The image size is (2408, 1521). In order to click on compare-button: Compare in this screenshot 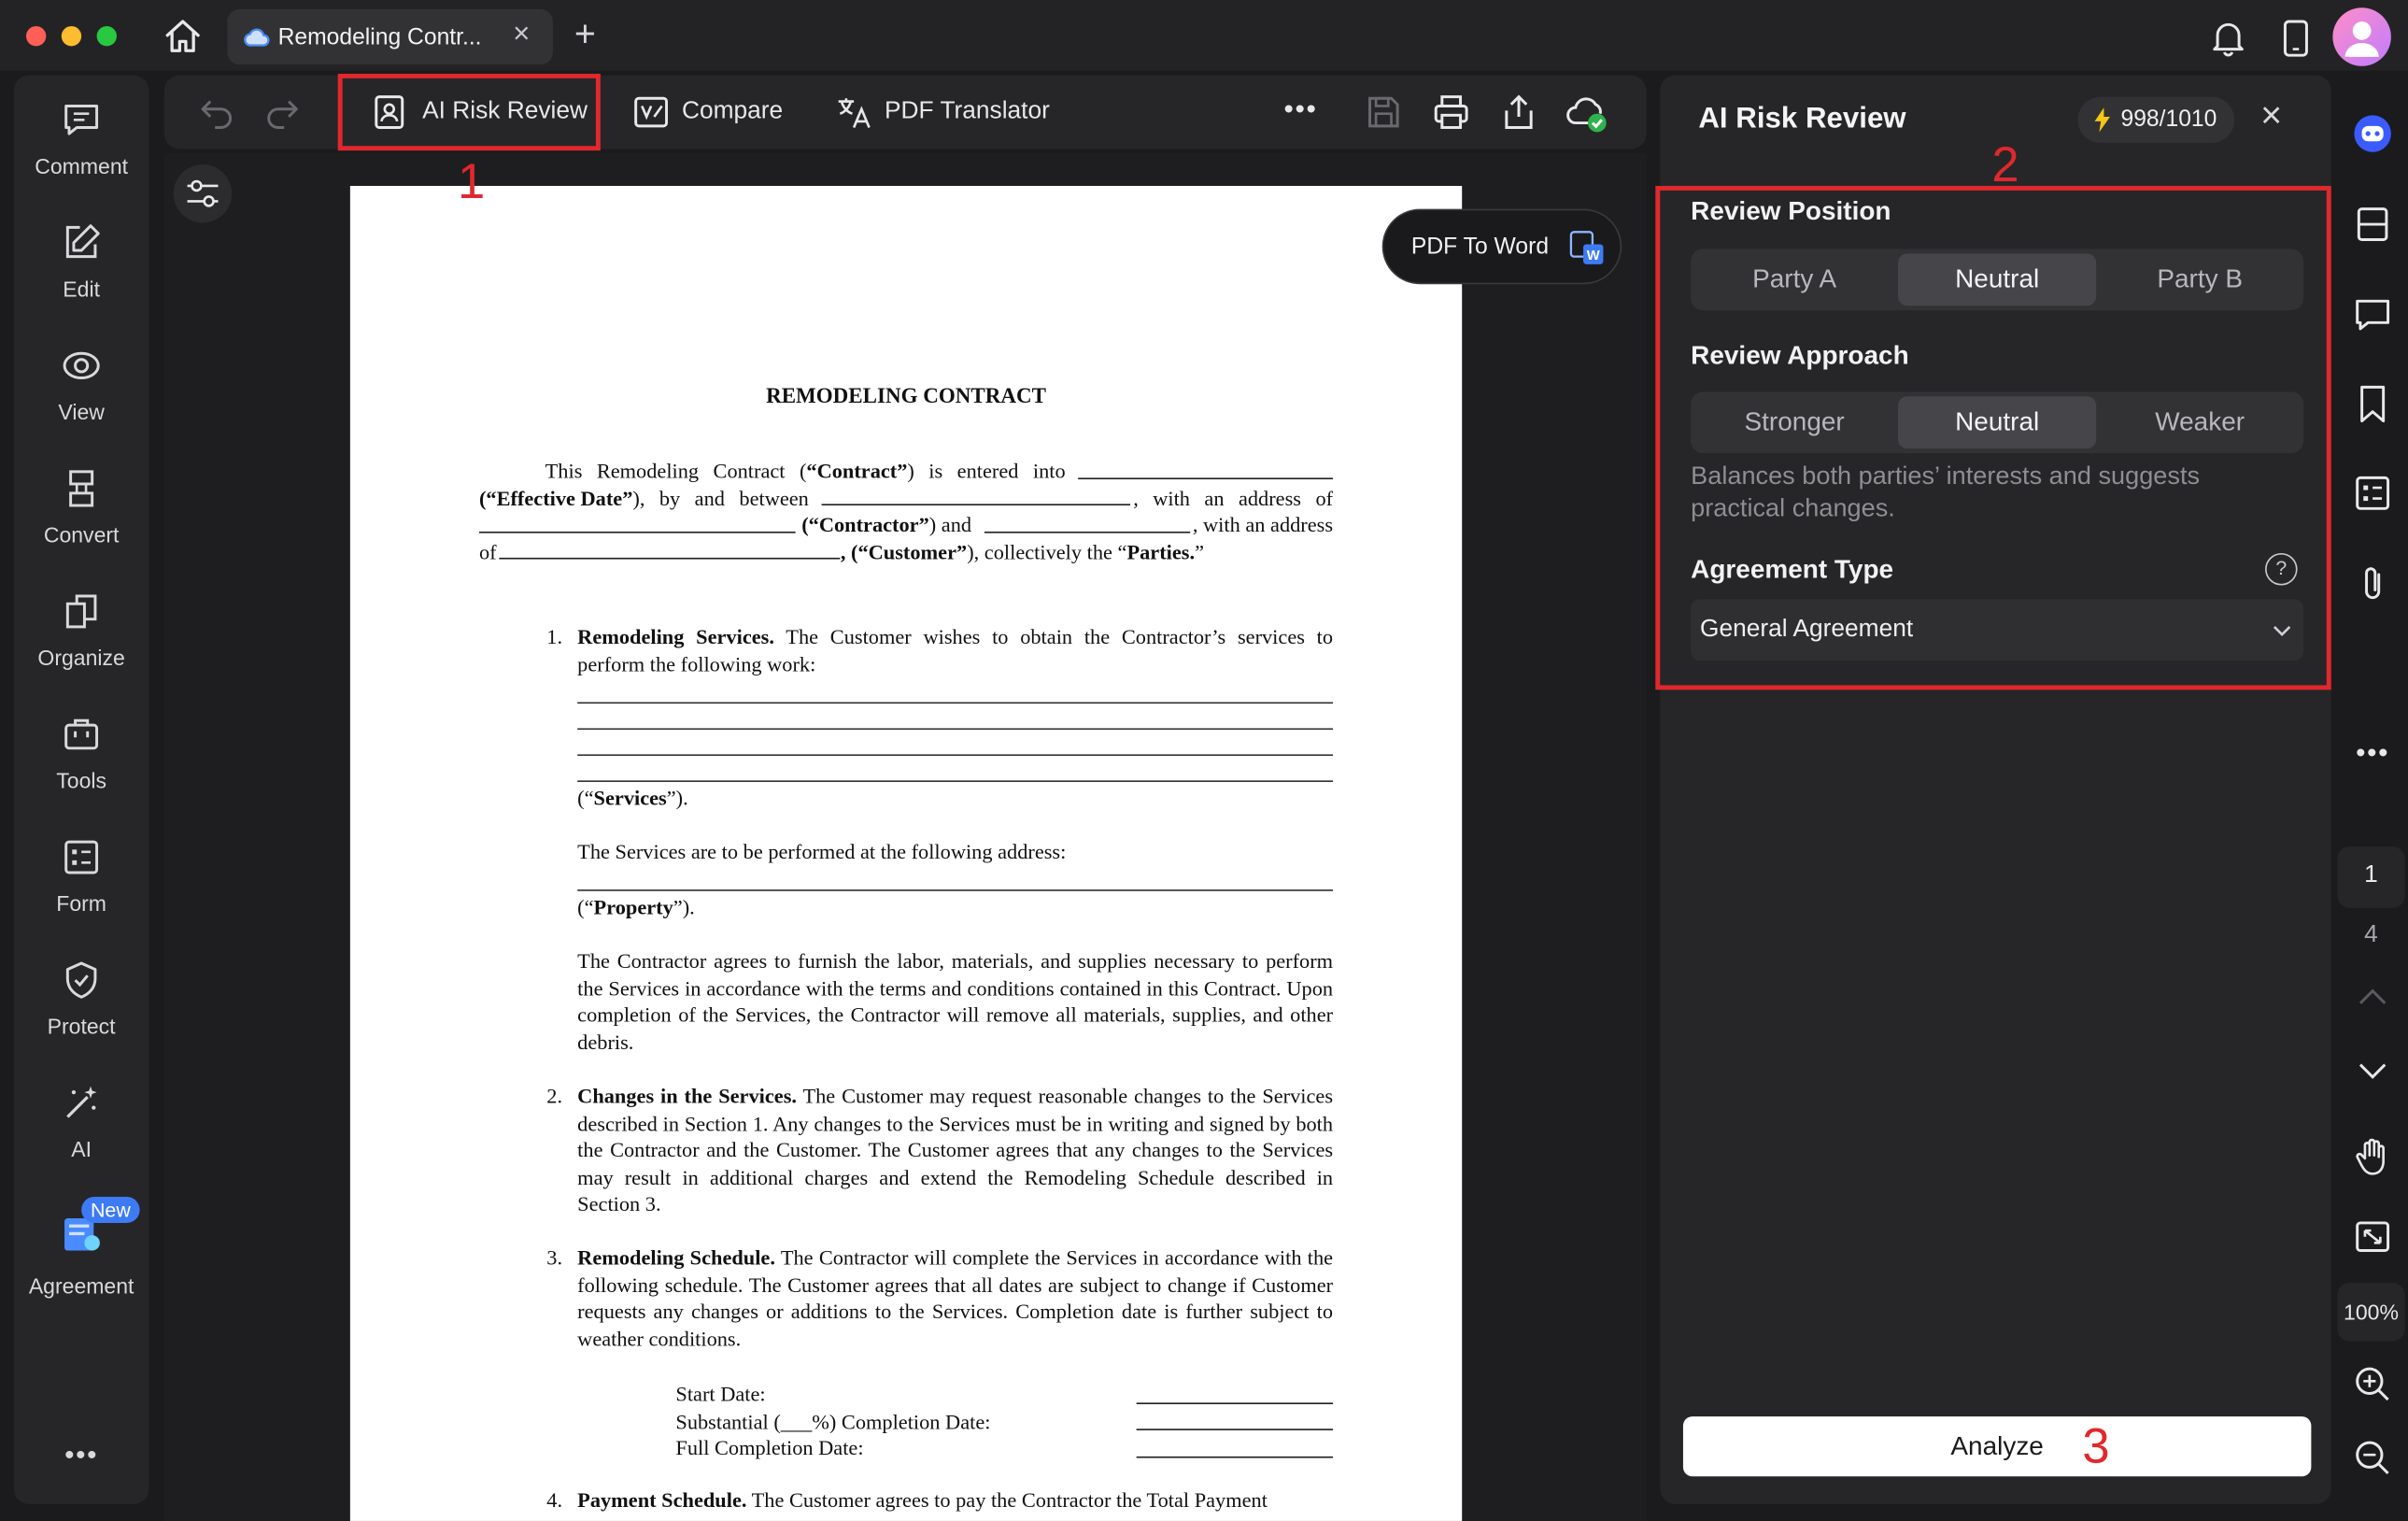, I will do `click(707, 112)`.